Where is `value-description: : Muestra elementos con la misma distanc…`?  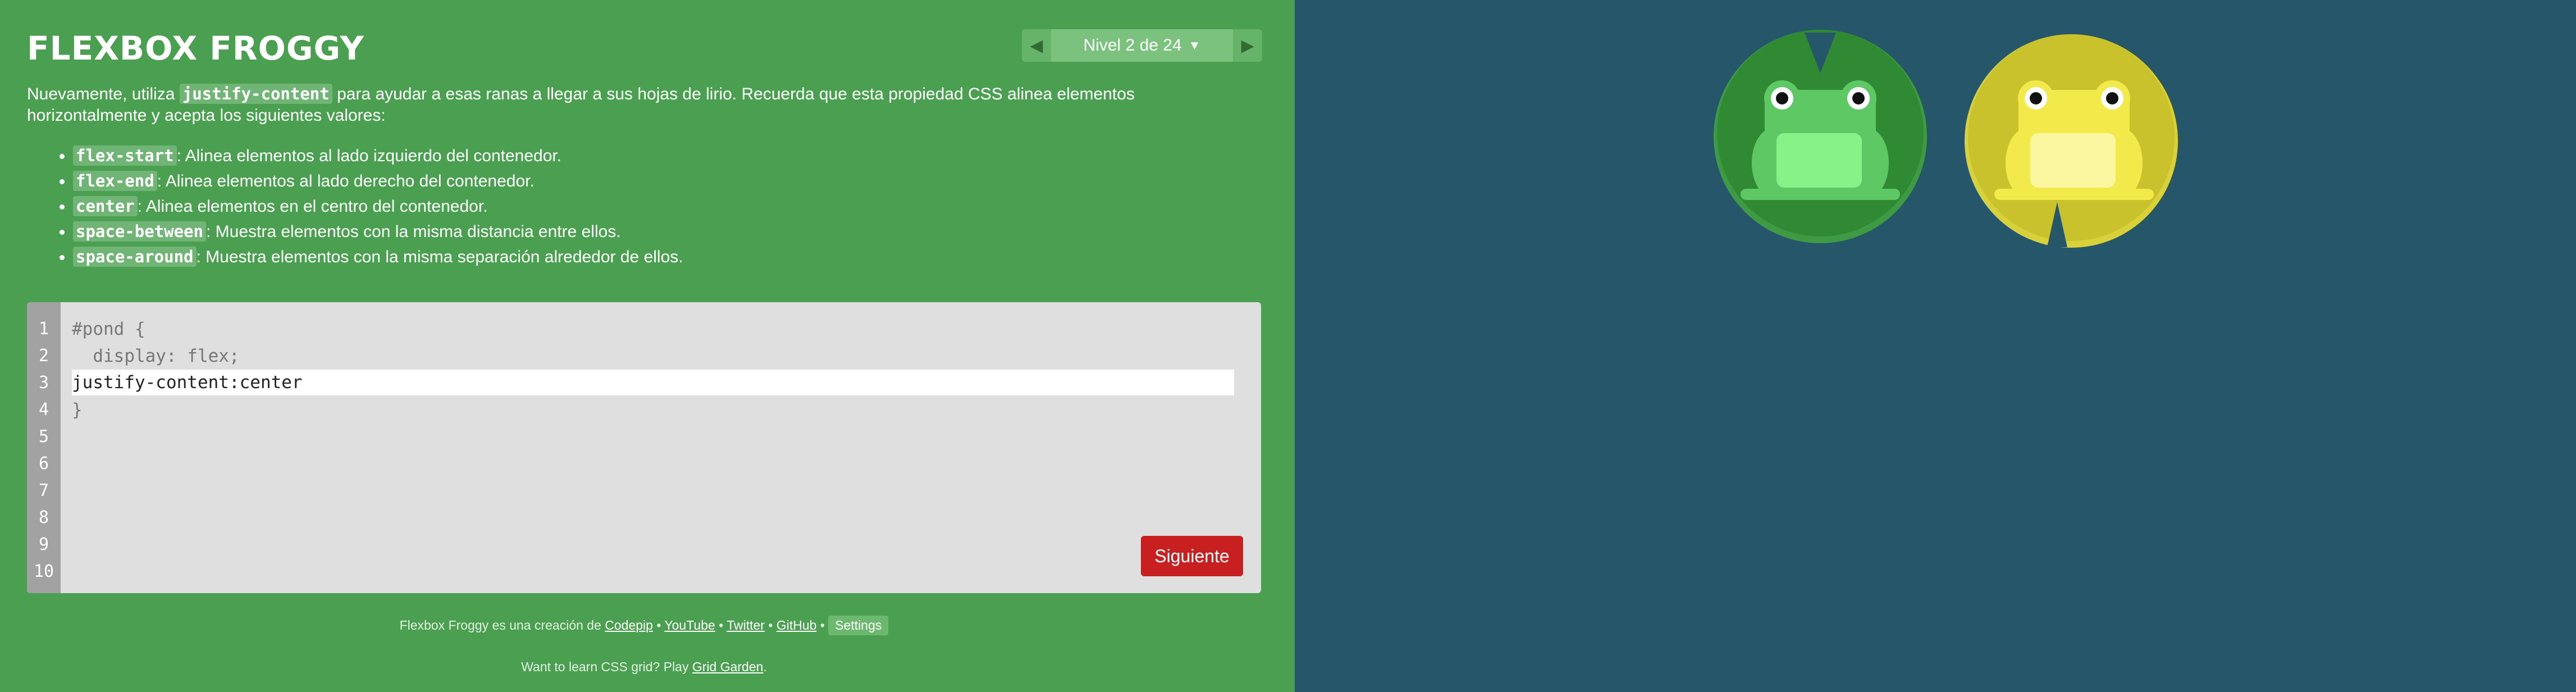
value-description: : Muestra elementos con la misma distanc… is located at coordinates (413, 231).